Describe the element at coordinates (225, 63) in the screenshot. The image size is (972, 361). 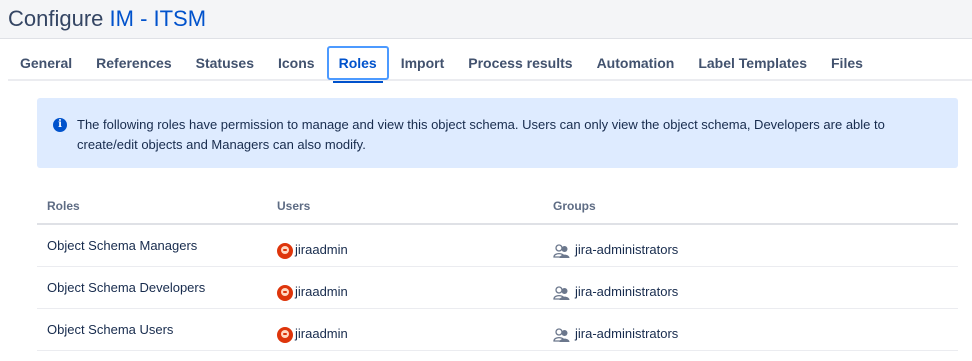
I see `tab-statuses: Statuses` at that location.